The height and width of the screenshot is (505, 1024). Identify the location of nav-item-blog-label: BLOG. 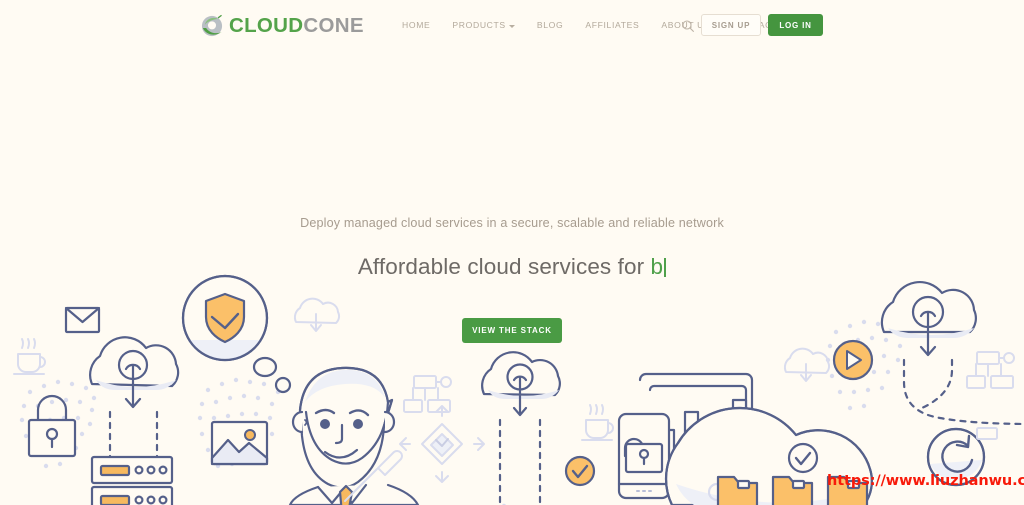
(550, 25).